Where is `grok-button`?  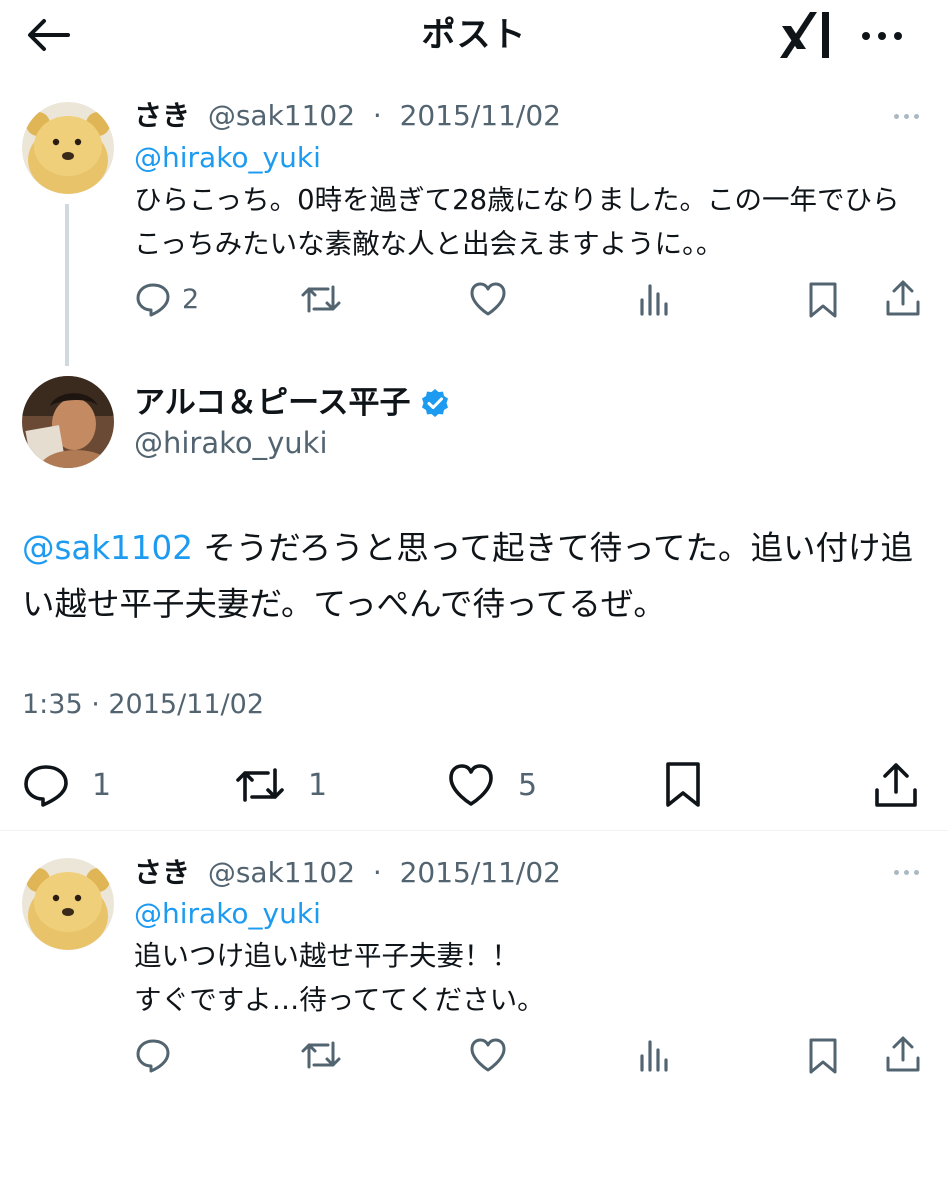 grok-button is located at coordinates (805, 35).